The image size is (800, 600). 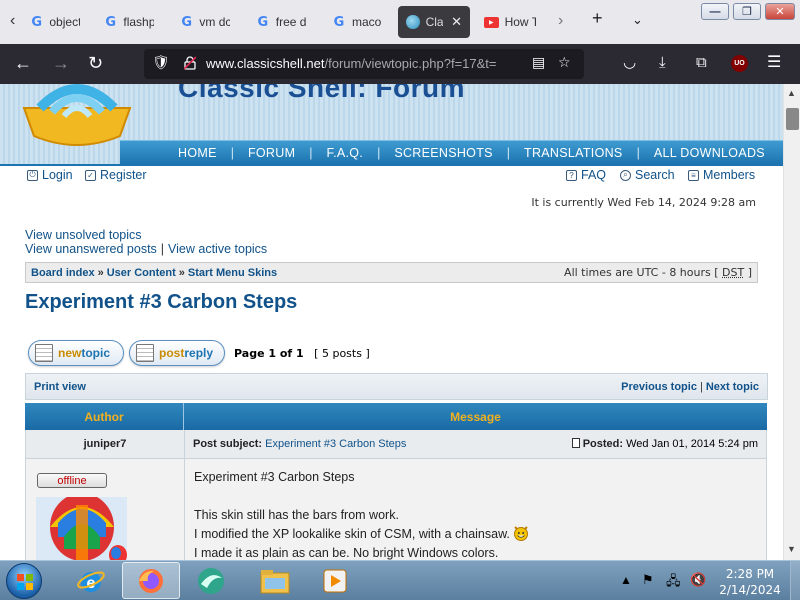 I want to click on quick-links-row: View unanswered posts | View active topics, so click(x=146, y=249).